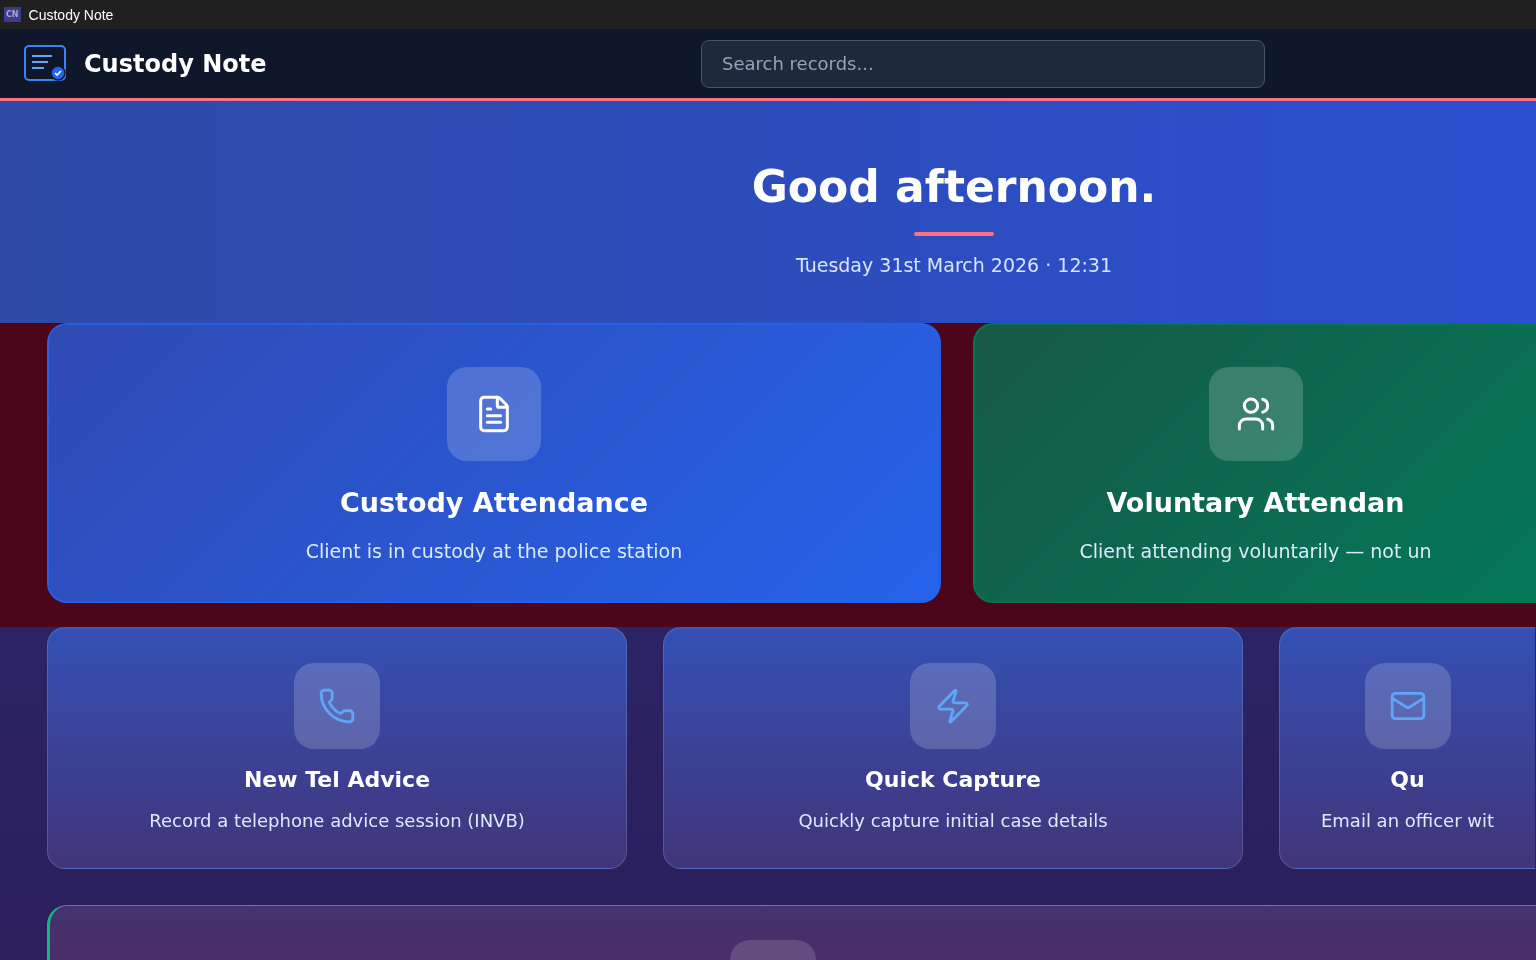  I want to click on date-time: Tuesday 31st March 2026 · 12:31, so click(954, 265).